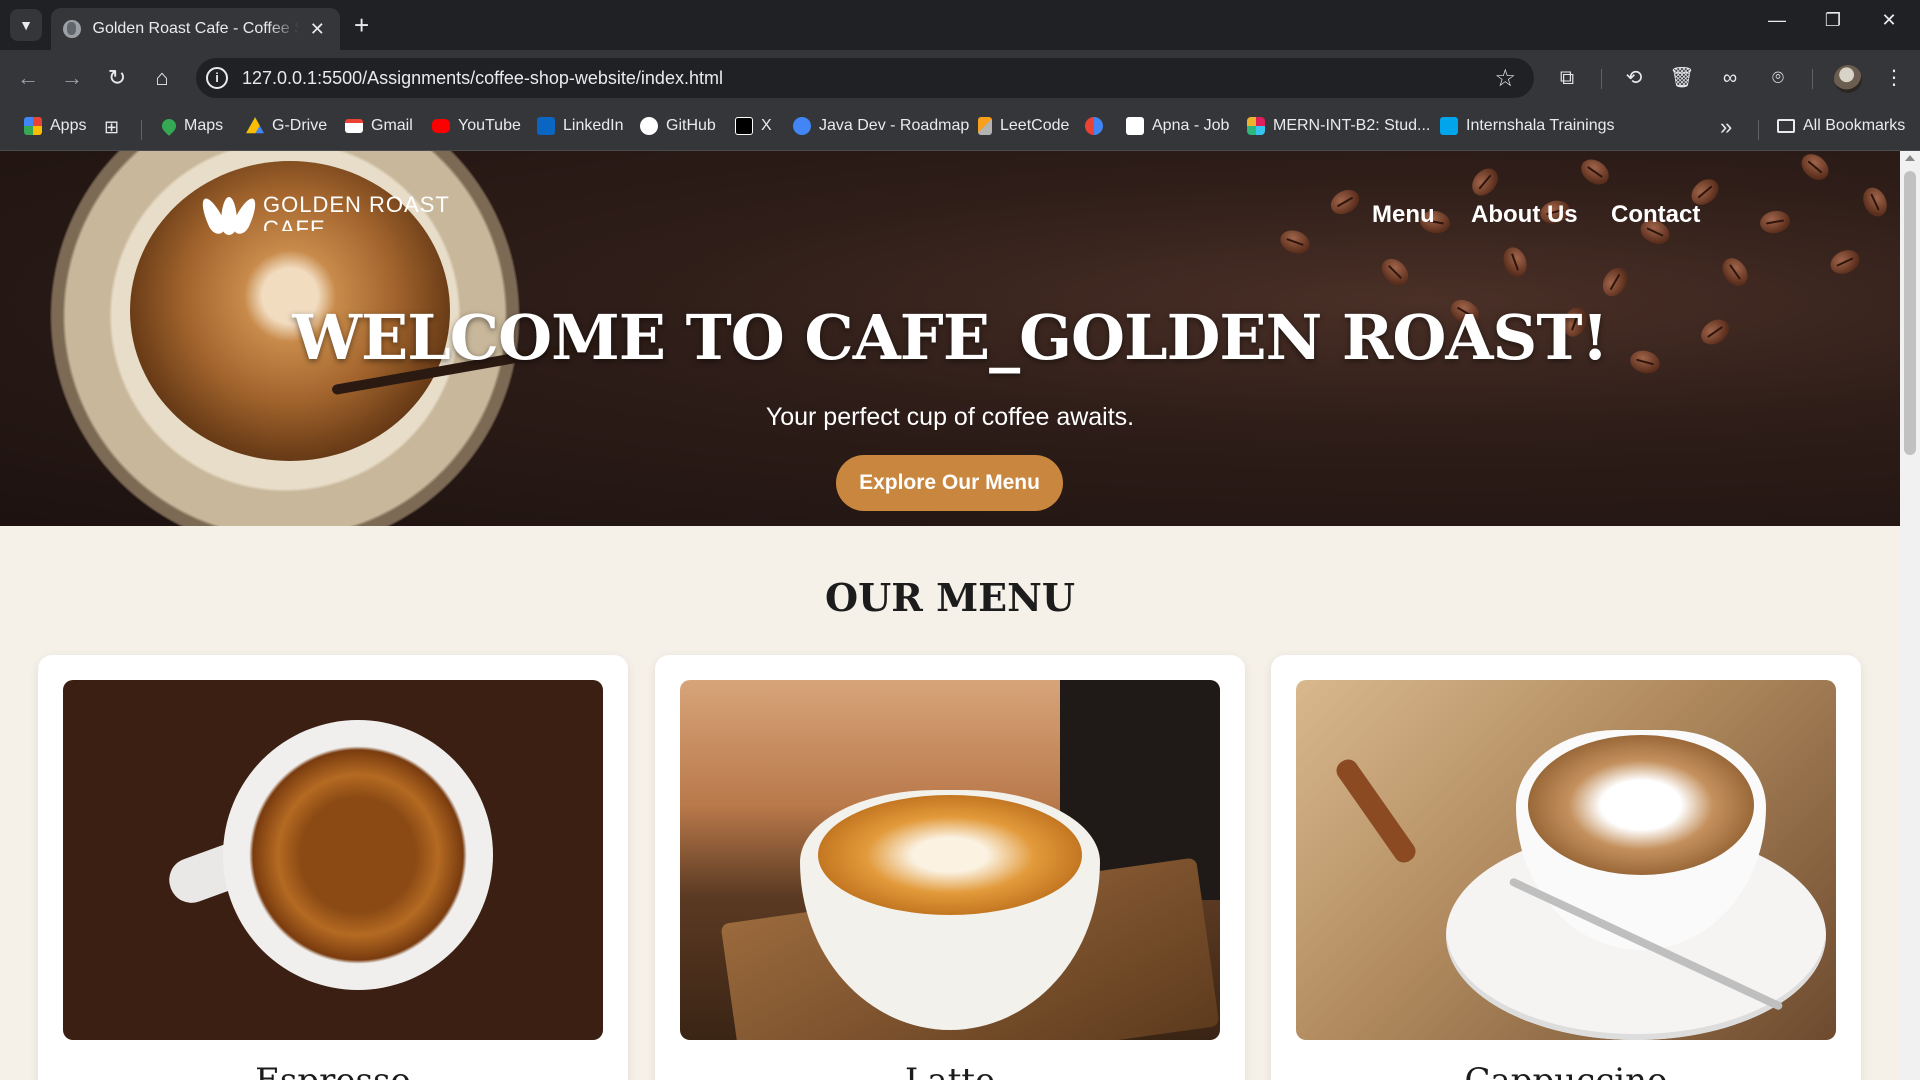 The image size is (1920, 1080). I want to click on minimize-button: —, so click(1777, 20).